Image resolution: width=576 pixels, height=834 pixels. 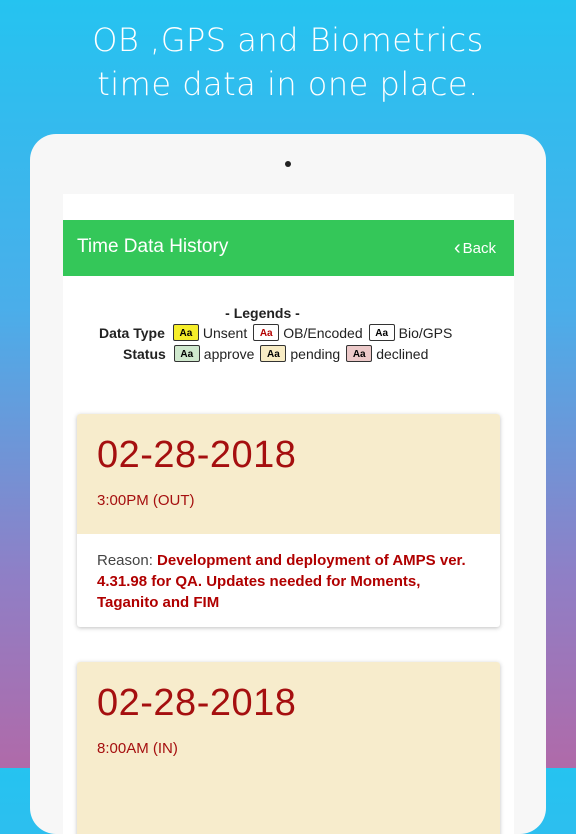 What do you see at coordinates (146, 500) in the screenshot?
I see `record-time: 3:00PM (OUT)` at bounding box center [146, 500].